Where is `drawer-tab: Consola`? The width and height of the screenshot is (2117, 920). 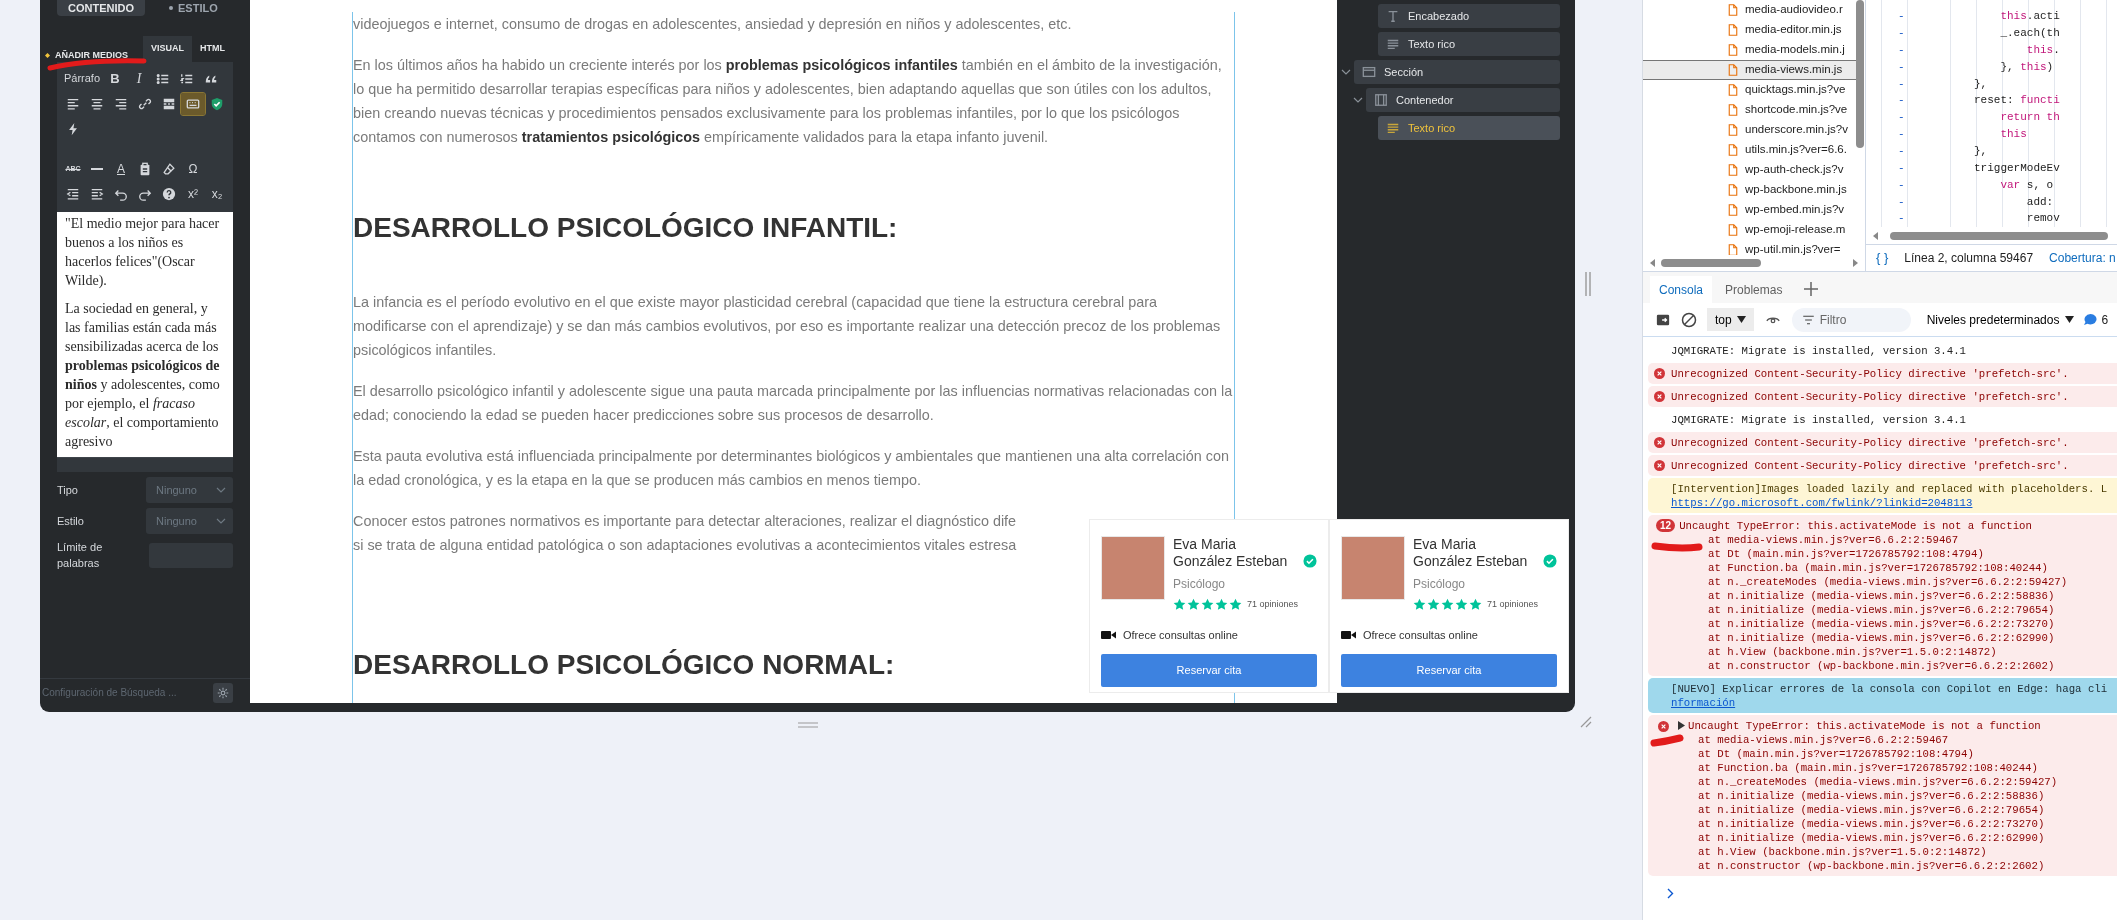 drawer-tab: Consola is located at coordinates (1681, 289).